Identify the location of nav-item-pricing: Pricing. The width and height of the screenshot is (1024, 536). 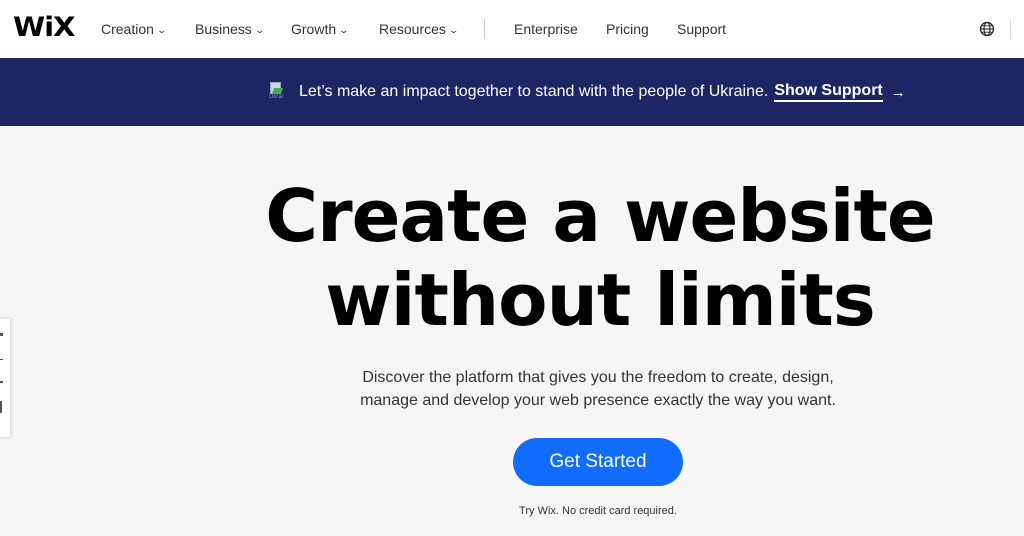
(627, 29).